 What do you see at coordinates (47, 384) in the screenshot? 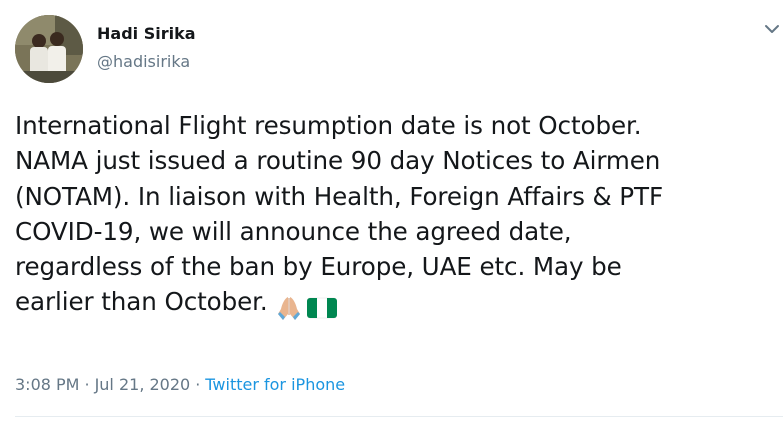
I see `tweet-time: 3:08 PM` at bounding box center [47, 384].